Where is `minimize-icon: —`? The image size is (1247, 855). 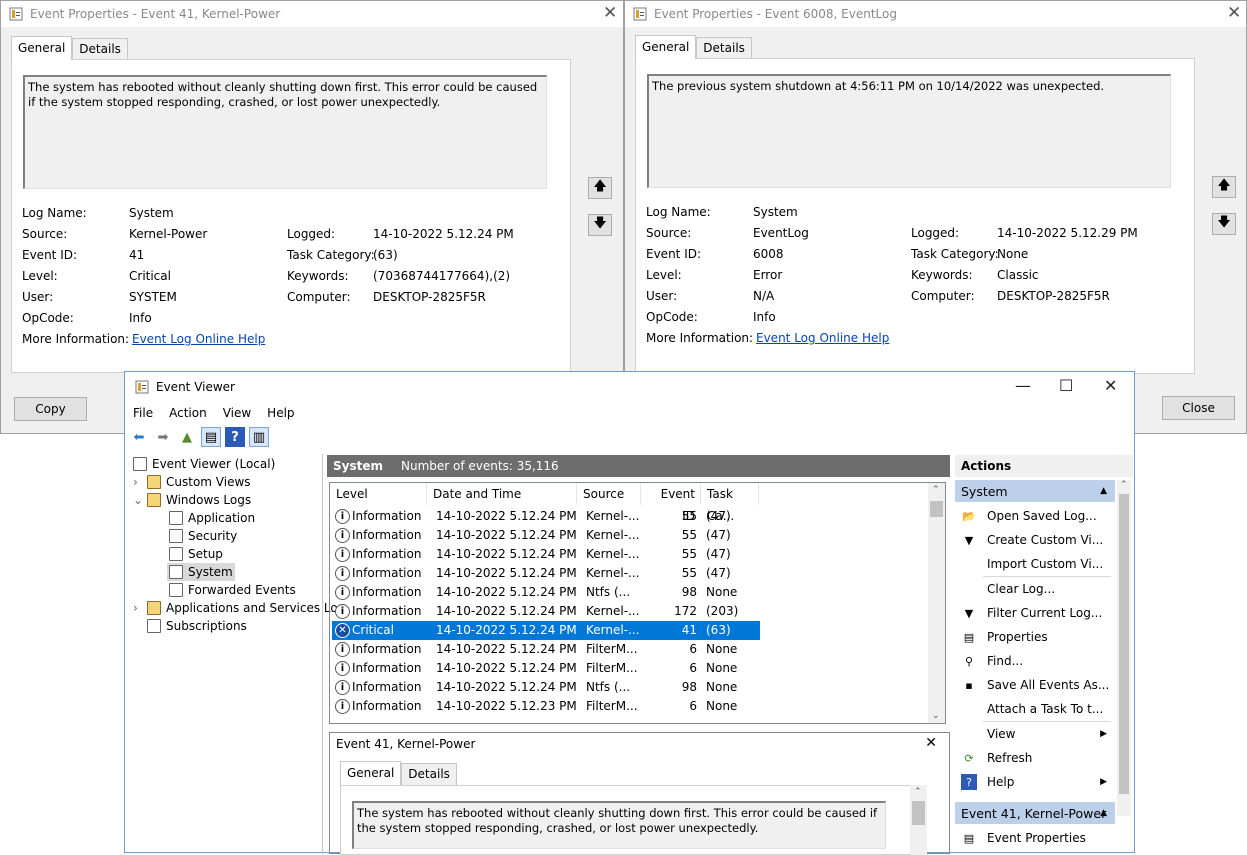 minimize-icon: — is located at coordinates (1023, 385).